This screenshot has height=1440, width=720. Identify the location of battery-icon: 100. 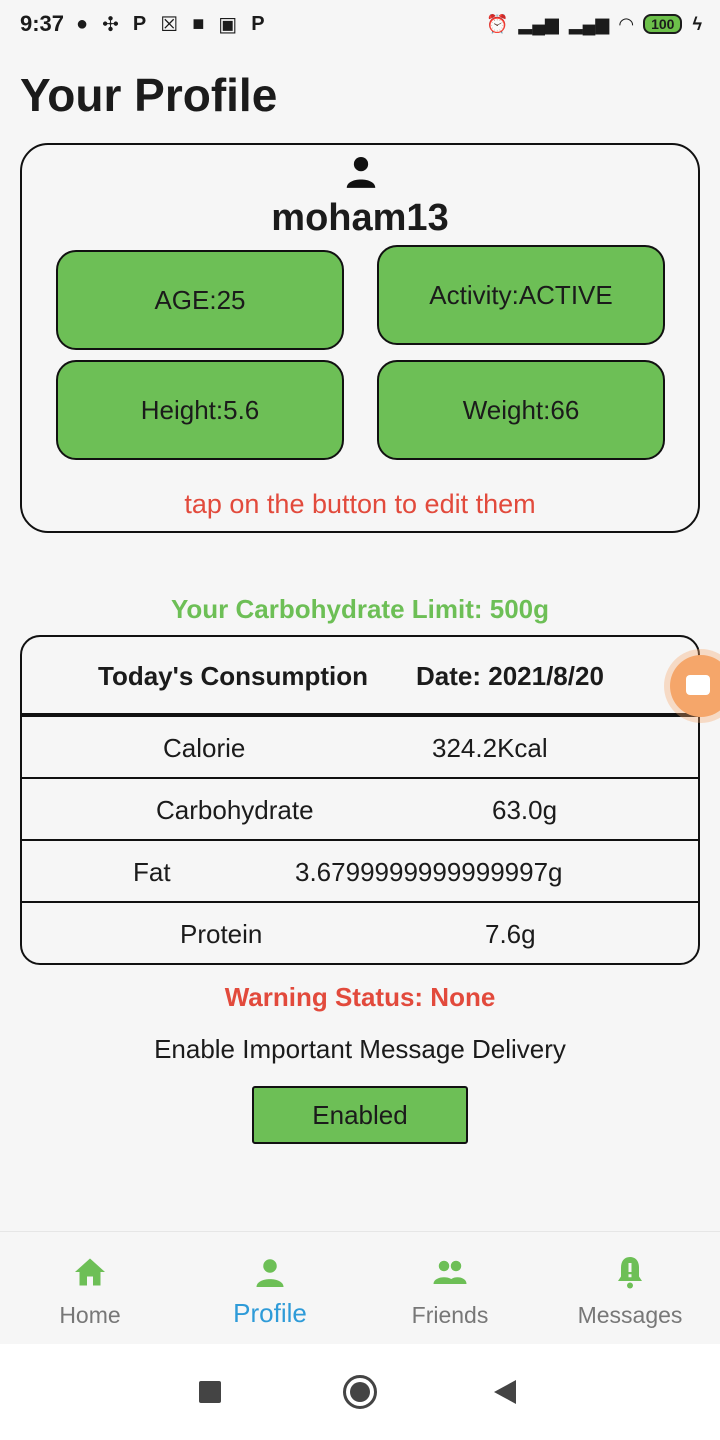
(663, 24).